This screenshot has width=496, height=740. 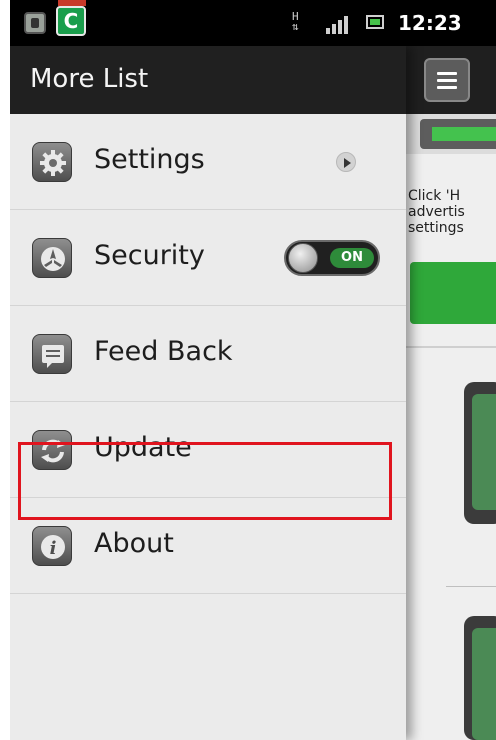 I want to click on menu-item-security: Security ON, so click(x=208, y=258).